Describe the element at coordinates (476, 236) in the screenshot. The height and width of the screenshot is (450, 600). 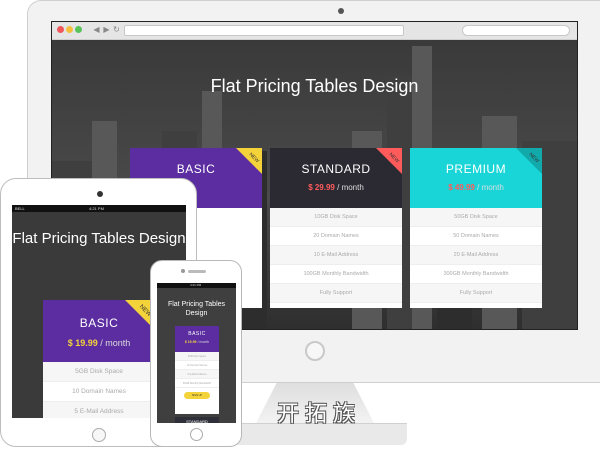
I see `feature-row: 50 Domain Names` at that location.